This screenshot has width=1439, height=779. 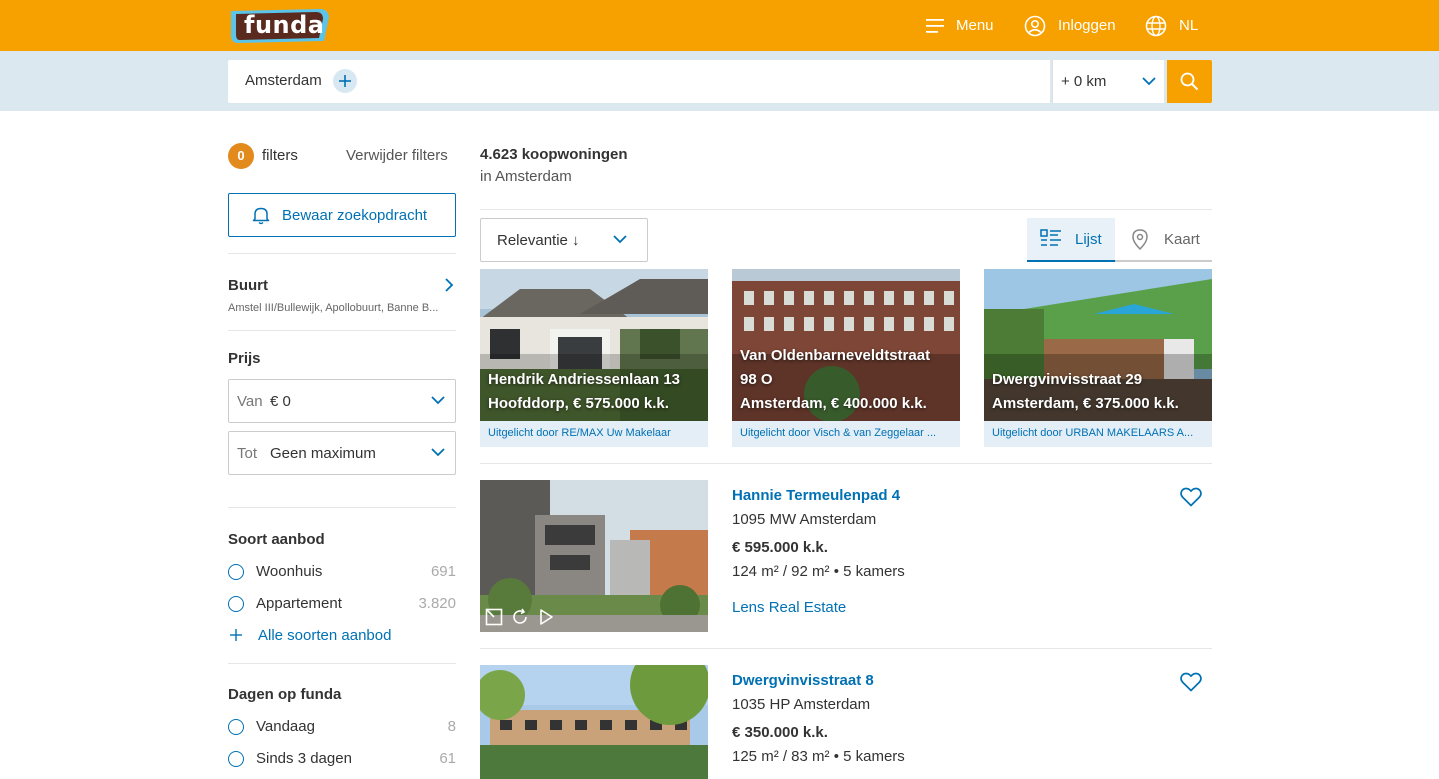 I want to click on option-count: 8, so click(x=451, y=726).